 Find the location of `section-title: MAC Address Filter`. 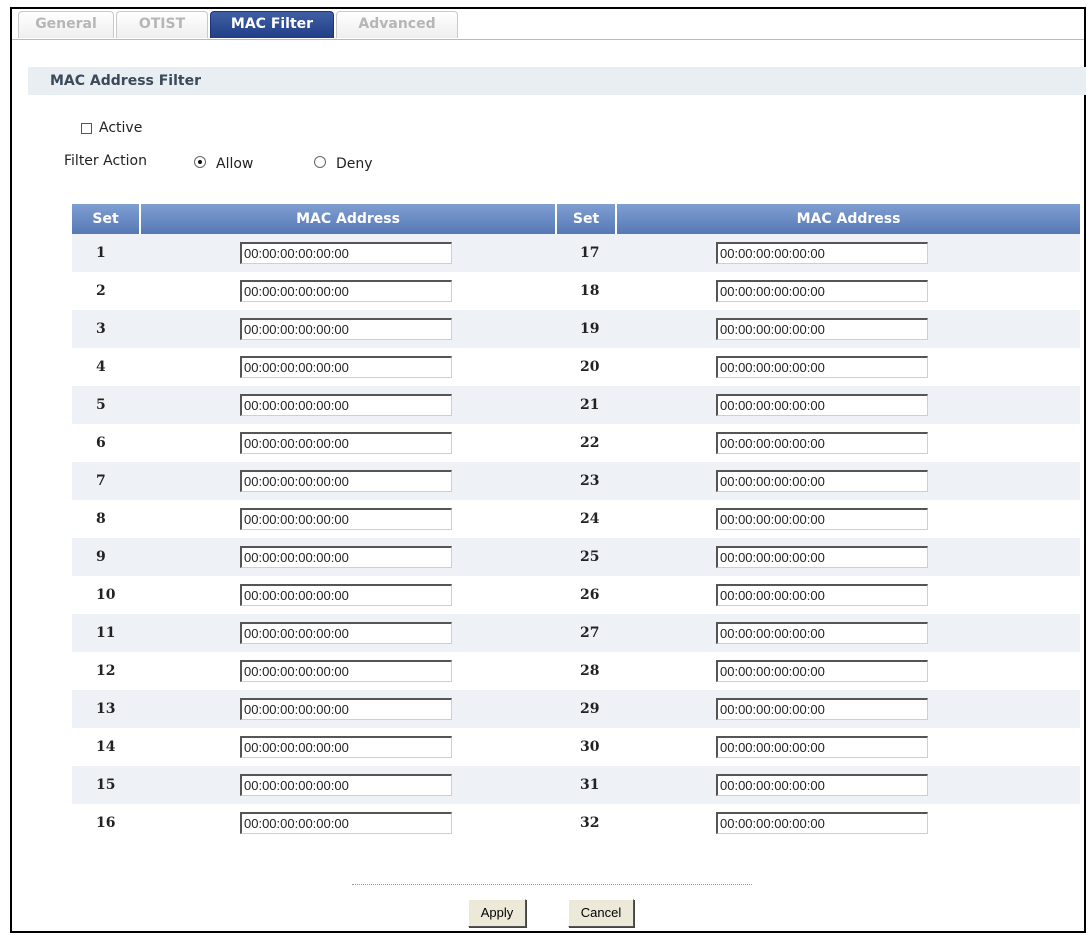

section-title: MAC Address Filter is located at coordinates (557, 81).